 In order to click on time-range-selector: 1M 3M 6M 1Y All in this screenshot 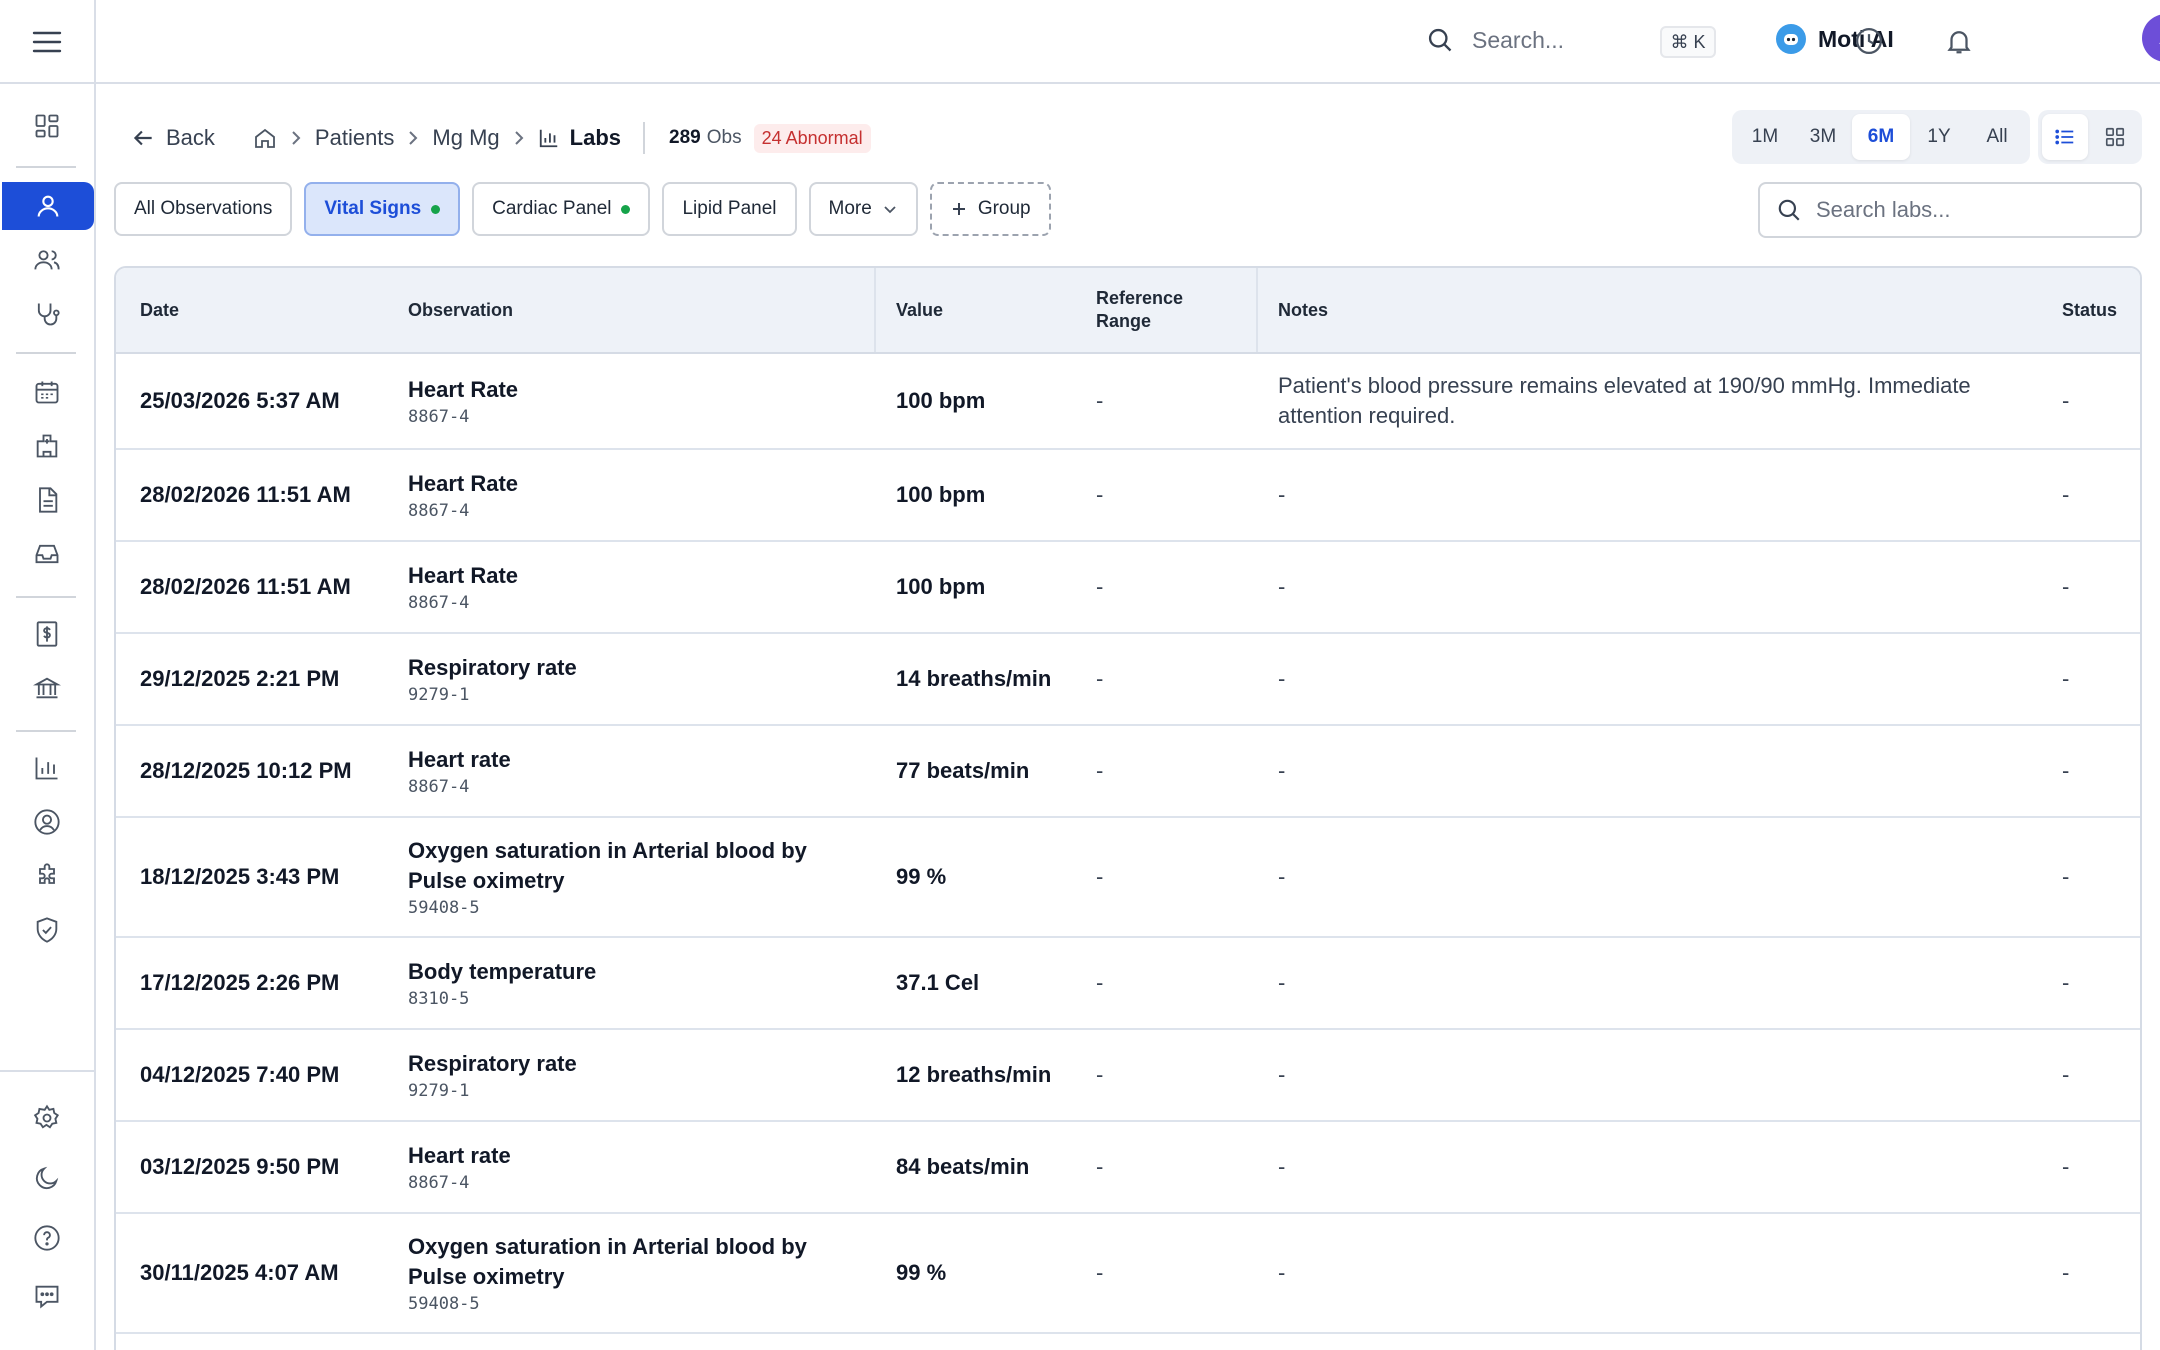, I will do `click(1881, 137)`.